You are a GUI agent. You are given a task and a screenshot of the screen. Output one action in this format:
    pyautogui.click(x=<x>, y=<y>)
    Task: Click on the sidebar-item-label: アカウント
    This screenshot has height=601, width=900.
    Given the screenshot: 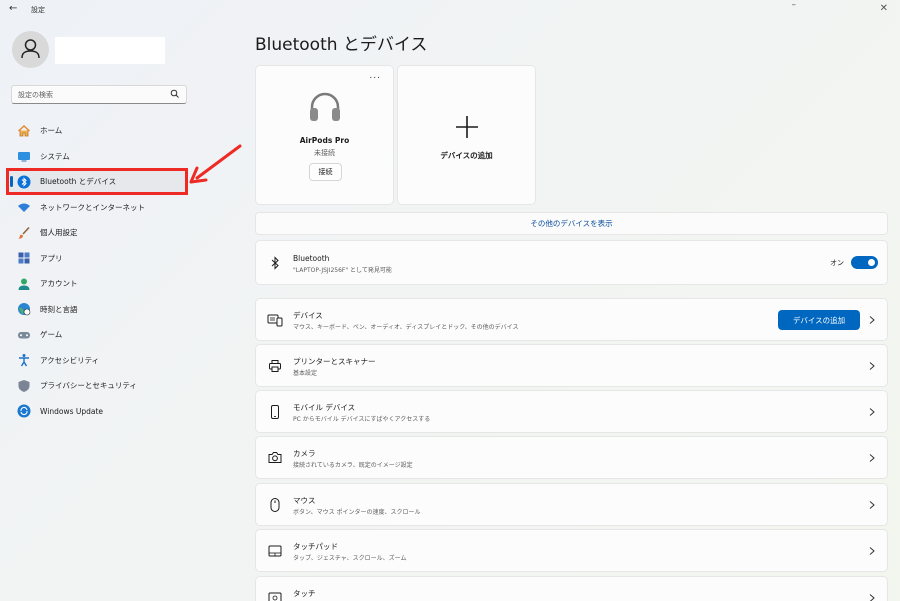 What is the action you would take?
    pyautogui.click(x=59, y=284)
    